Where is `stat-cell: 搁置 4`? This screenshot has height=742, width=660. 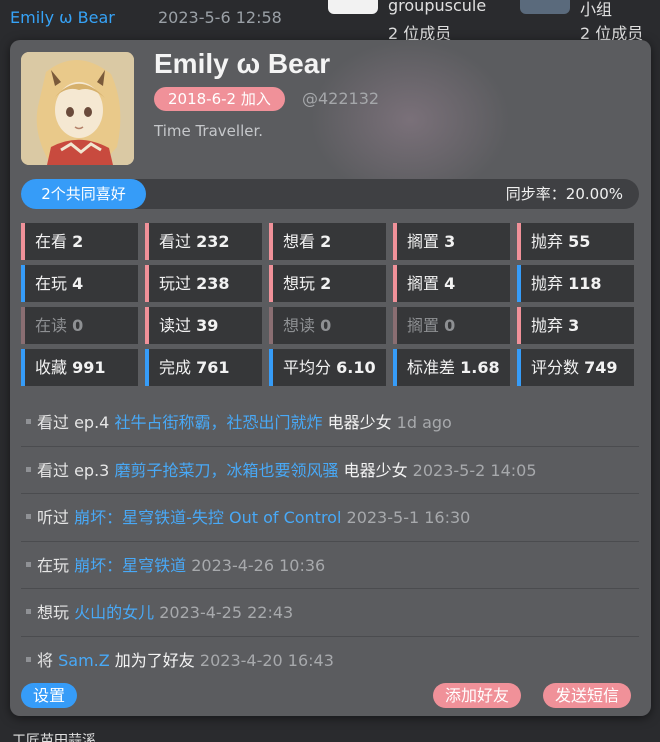
stat-cell: 搁置 4 is located at coordinates (451, 283).